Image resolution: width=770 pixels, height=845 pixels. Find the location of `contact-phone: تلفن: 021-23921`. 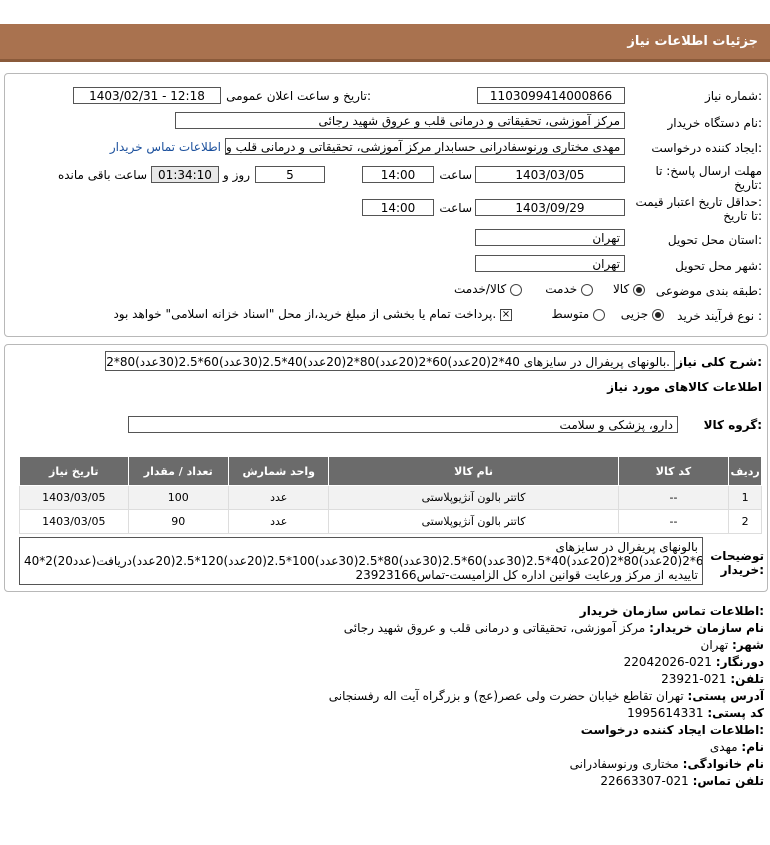

contact-phone: تلفن: 021-23921 is located at coordinates (712, 679).